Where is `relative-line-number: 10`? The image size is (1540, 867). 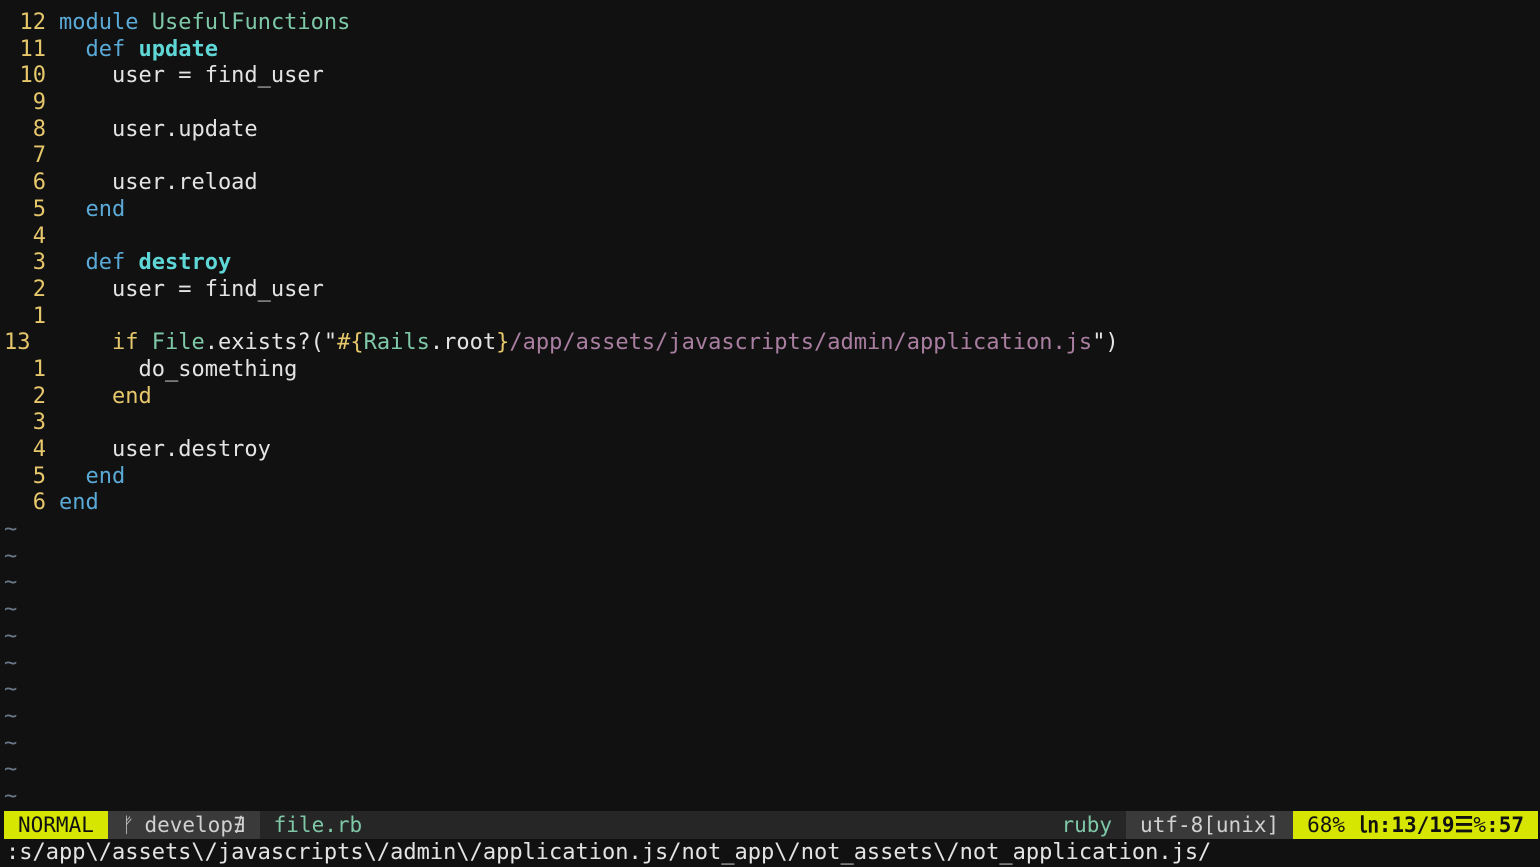
relative-line-number: 10 is located at coordinates (33, 76).